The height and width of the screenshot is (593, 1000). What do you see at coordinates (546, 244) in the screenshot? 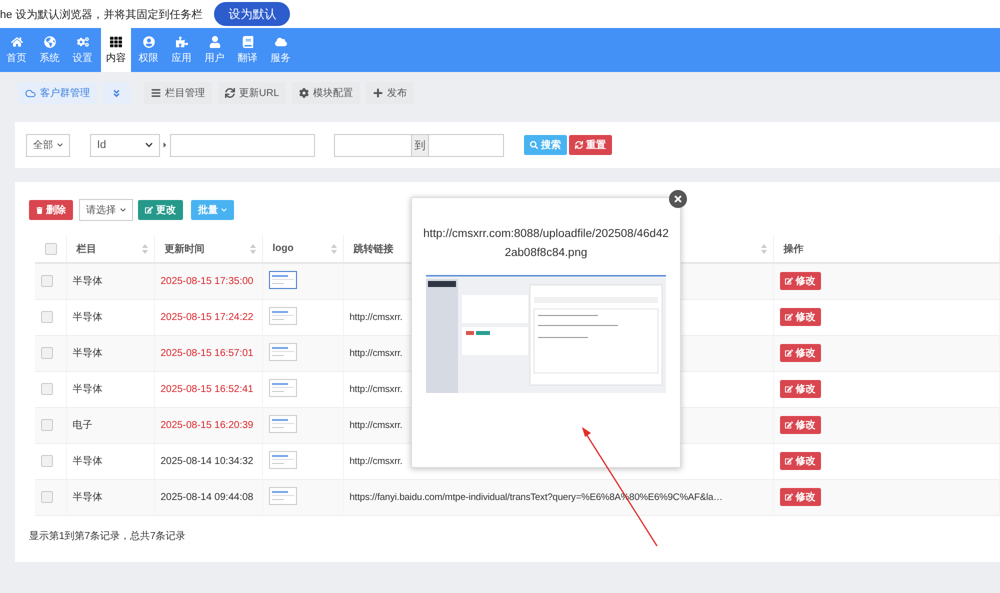
I see `image-url: http://cmsxrr.com:8088/uploadfile/202508/46d422ab08f8c84.png` at bounding box center [546, 244].